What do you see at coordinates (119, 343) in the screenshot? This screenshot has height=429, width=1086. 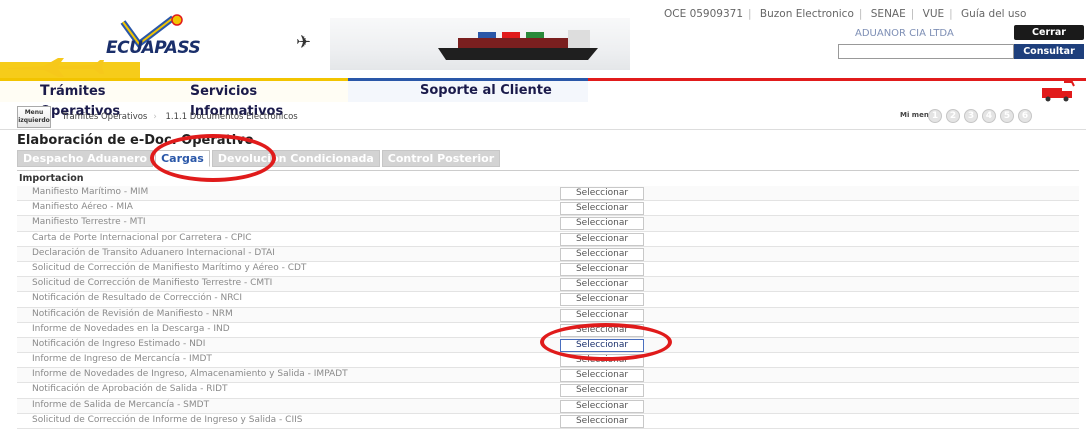 I see `document-type-label: Notificación de Ingreso Estimado - NDI` at bounding box center [119, 343].